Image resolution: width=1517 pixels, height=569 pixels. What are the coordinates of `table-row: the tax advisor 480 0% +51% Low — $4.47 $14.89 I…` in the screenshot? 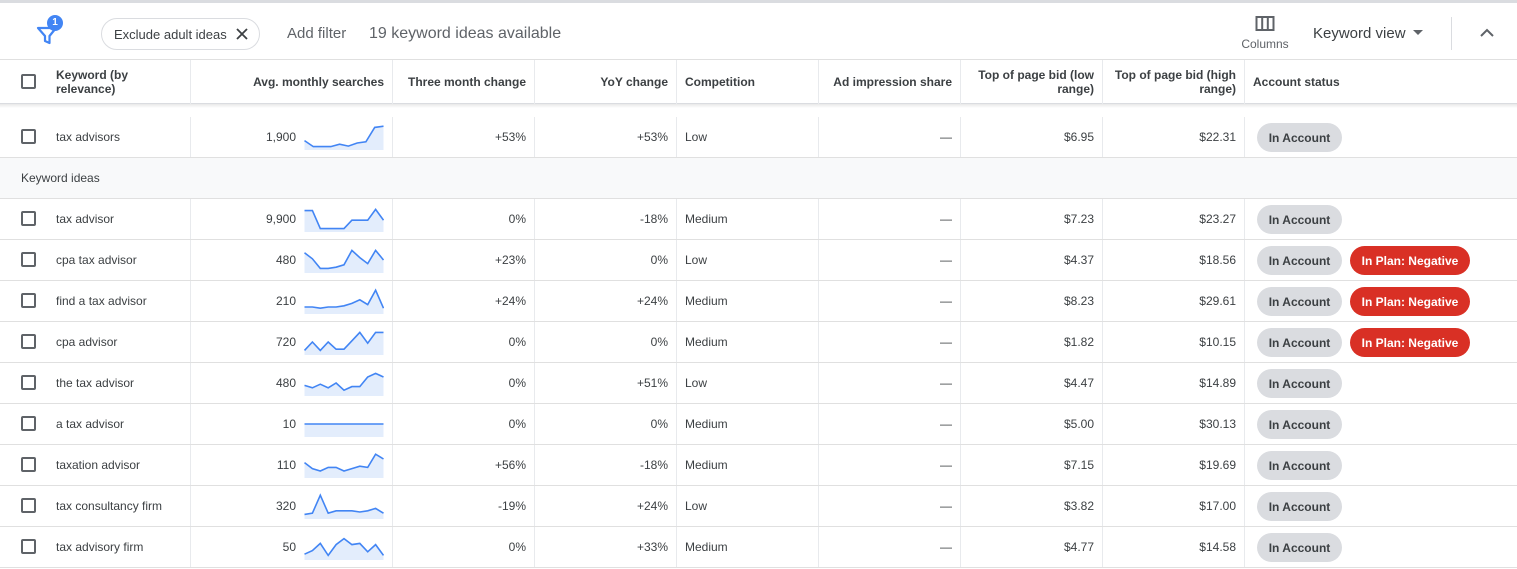 It's located at (758, 383).